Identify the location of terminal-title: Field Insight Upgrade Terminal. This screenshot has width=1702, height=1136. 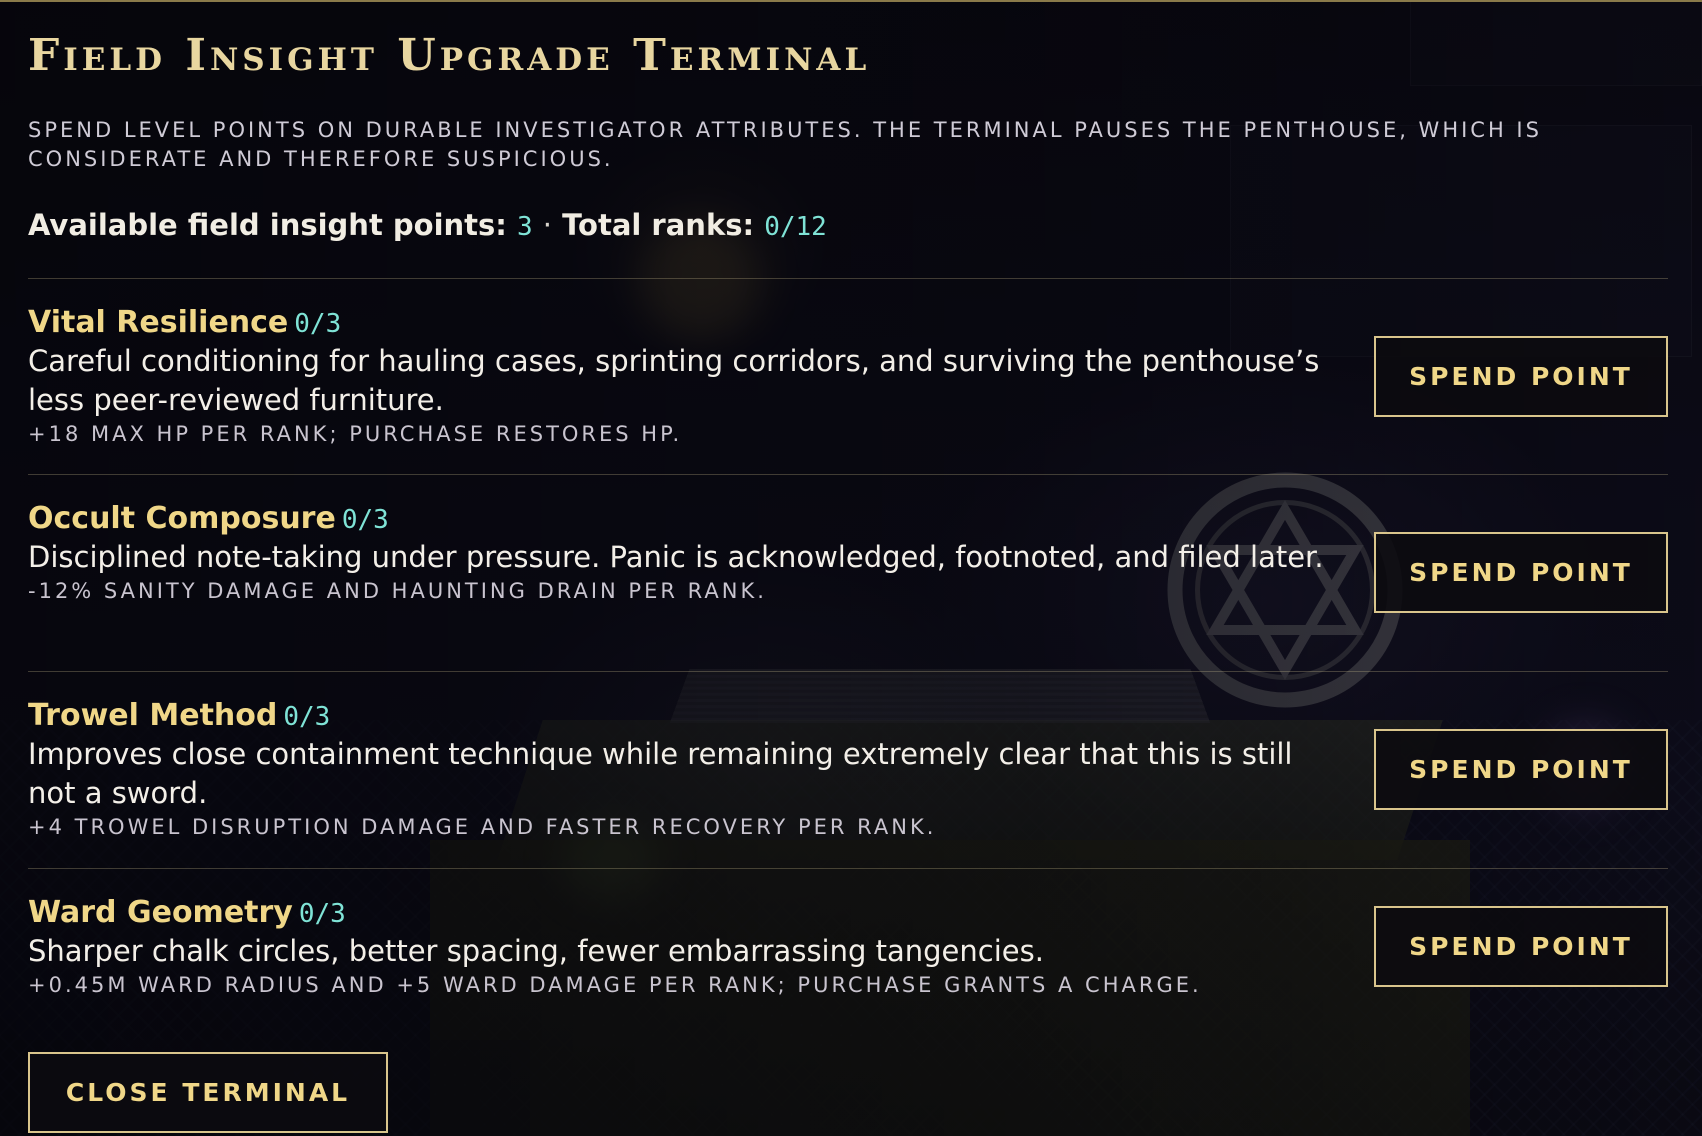
(449, 55).